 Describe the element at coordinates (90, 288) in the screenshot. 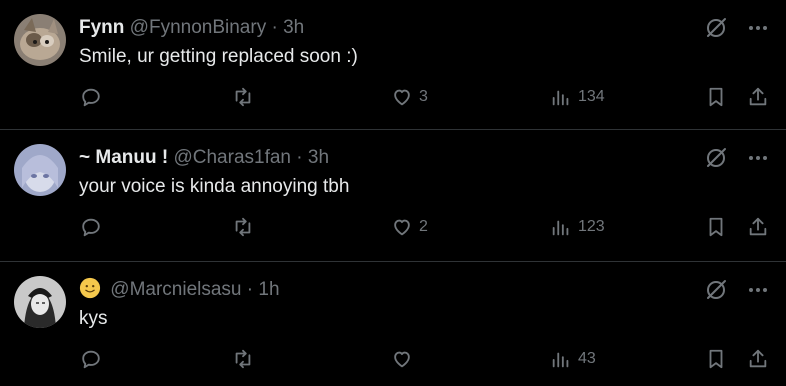

I see `smiley-emoji-icon` at that location.